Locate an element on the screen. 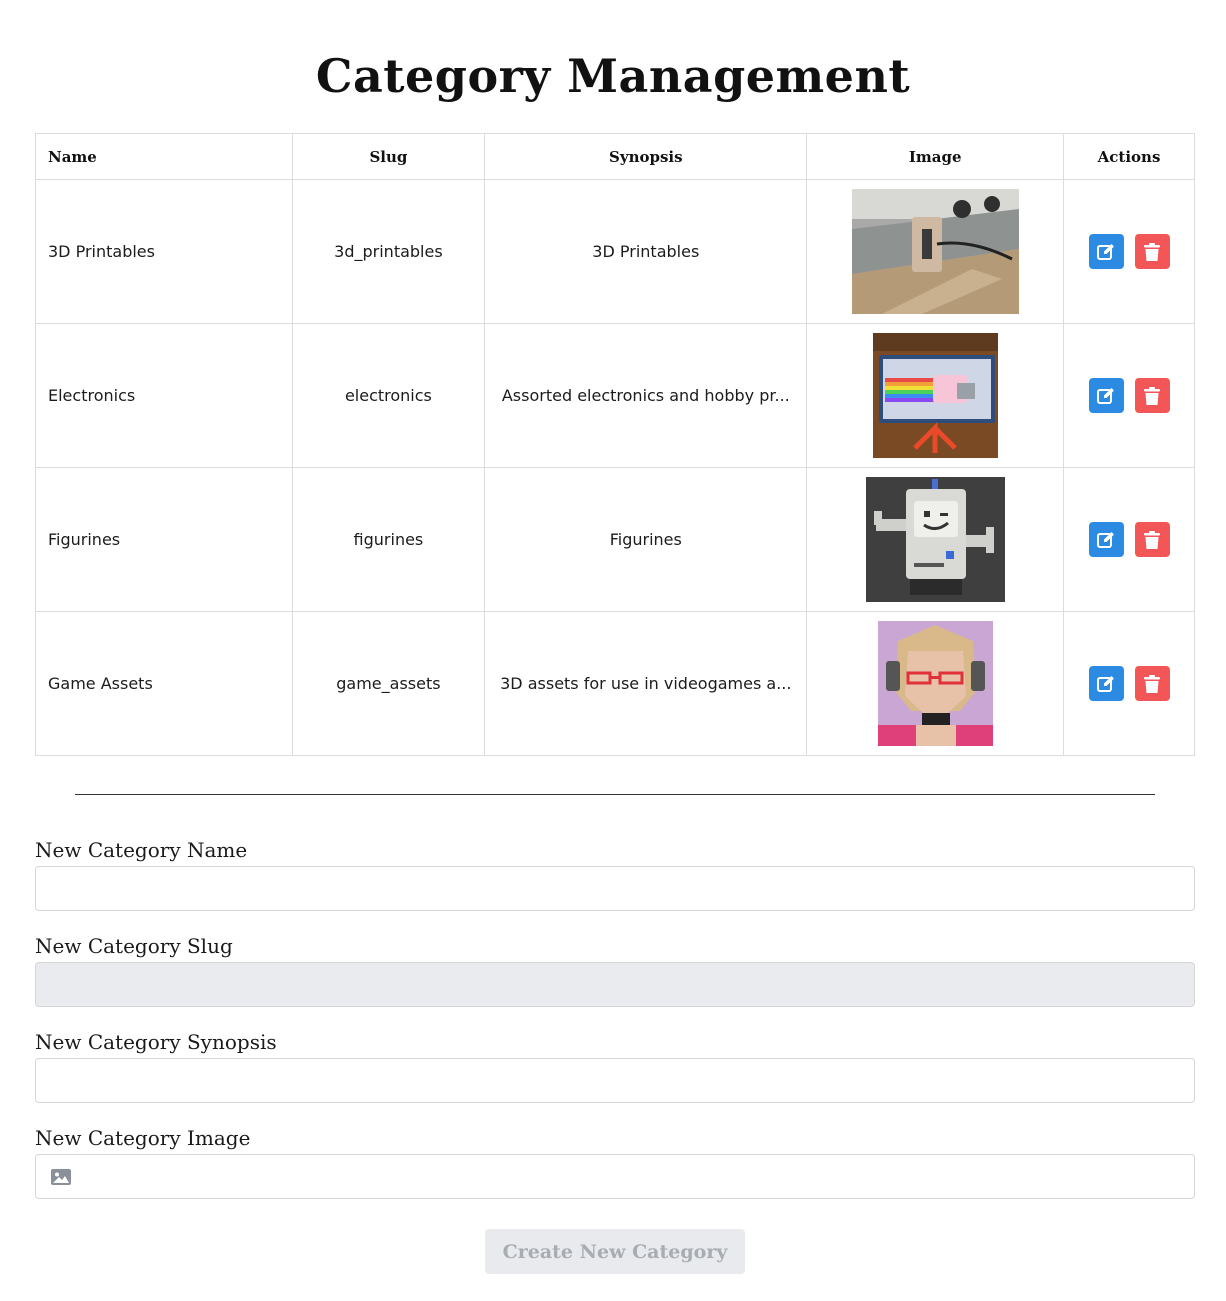  column-header-slug: Slug is located at coordinates (388, 156).